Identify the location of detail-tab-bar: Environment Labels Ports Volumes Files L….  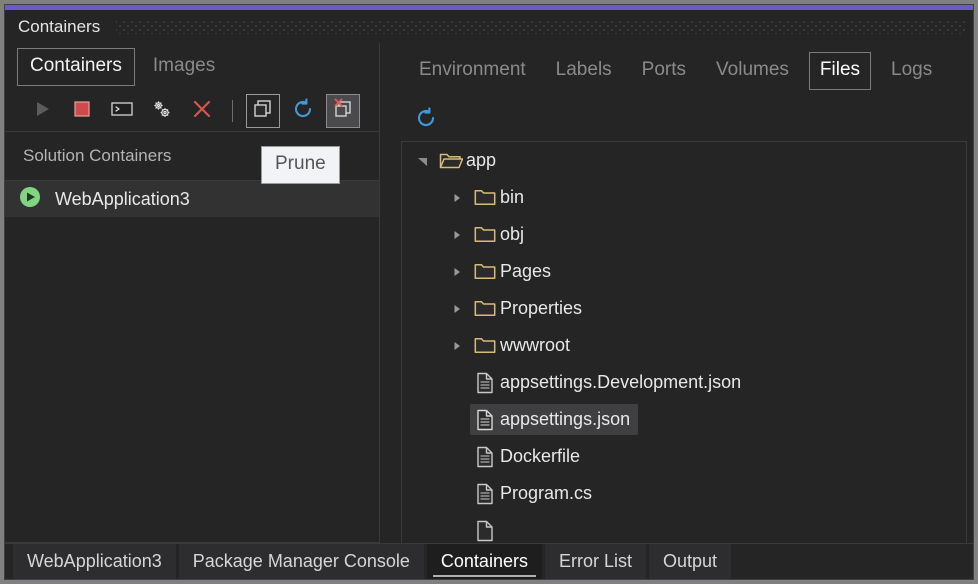
(683, 71).